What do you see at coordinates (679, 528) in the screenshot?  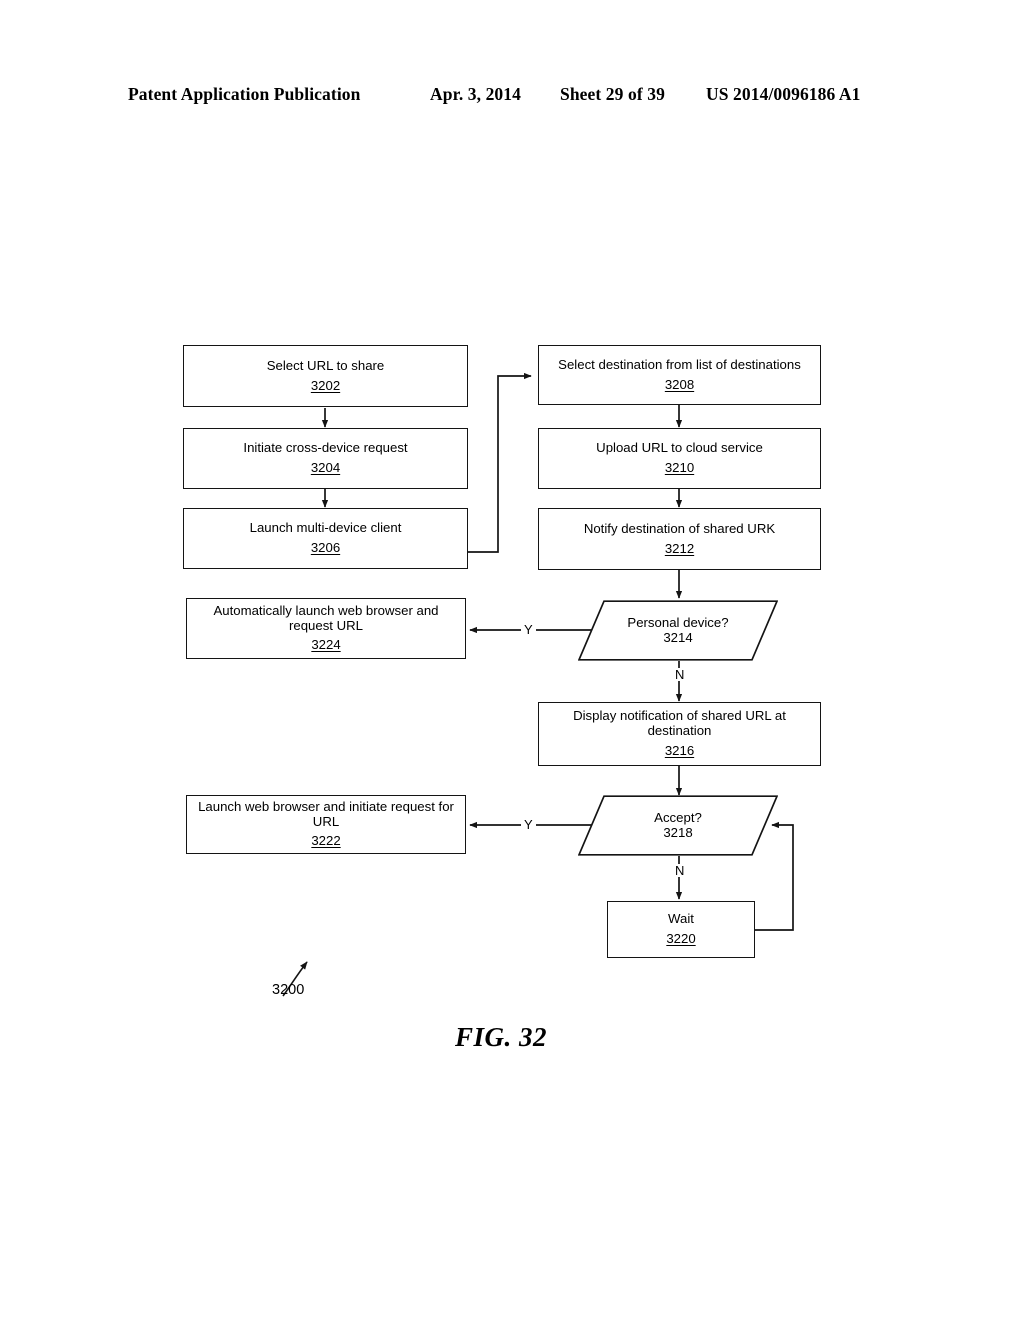 I see `flow-node-3212-label: Notify destination of shared URK` at bounding box center [679, 528].